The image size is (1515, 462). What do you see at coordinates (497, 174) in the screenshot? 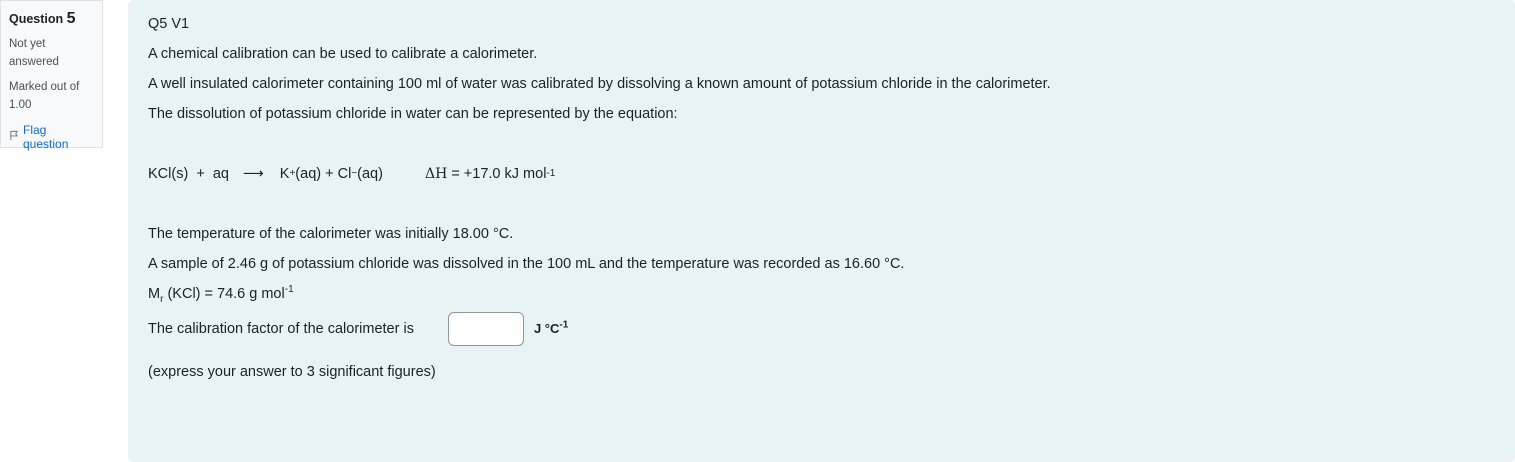
I see `equation-value: = +17.0 kJ mol` at bounding box center [497, 174].